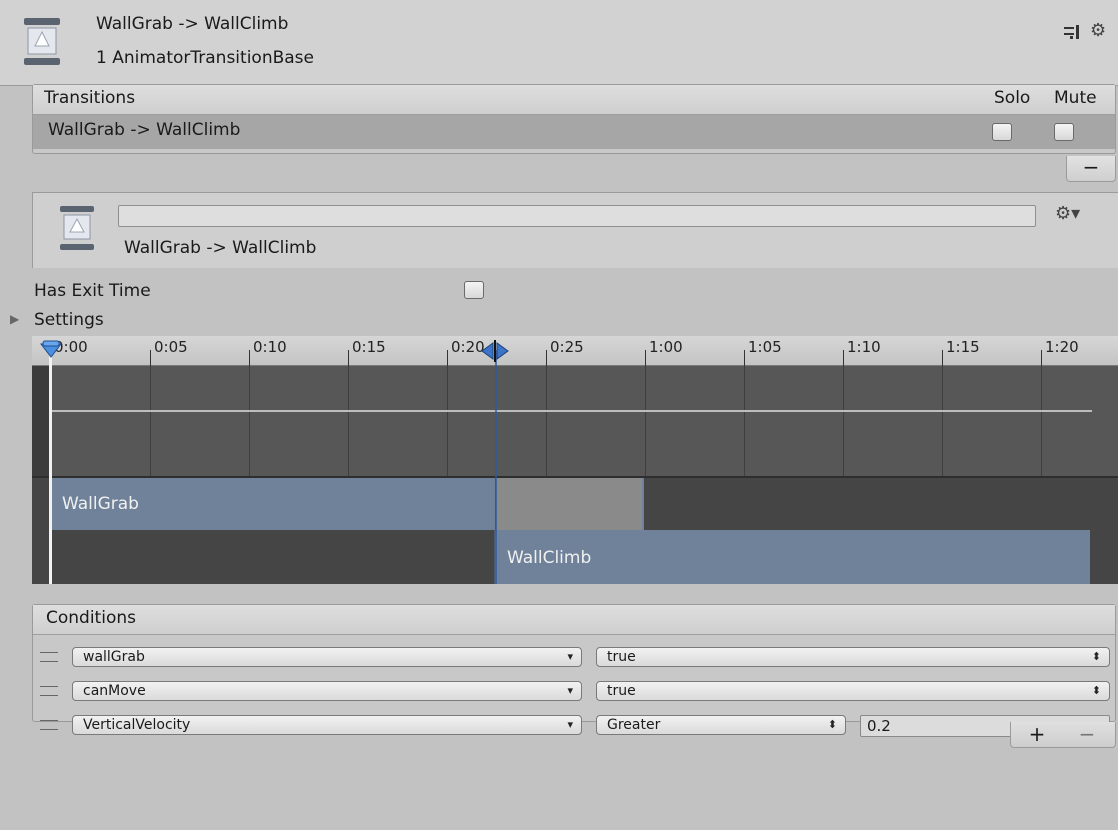 The height and width of the screenshot is (830, 1118). I want to click on has-exit-time-label: Has Exit Time, so click(92, 291).